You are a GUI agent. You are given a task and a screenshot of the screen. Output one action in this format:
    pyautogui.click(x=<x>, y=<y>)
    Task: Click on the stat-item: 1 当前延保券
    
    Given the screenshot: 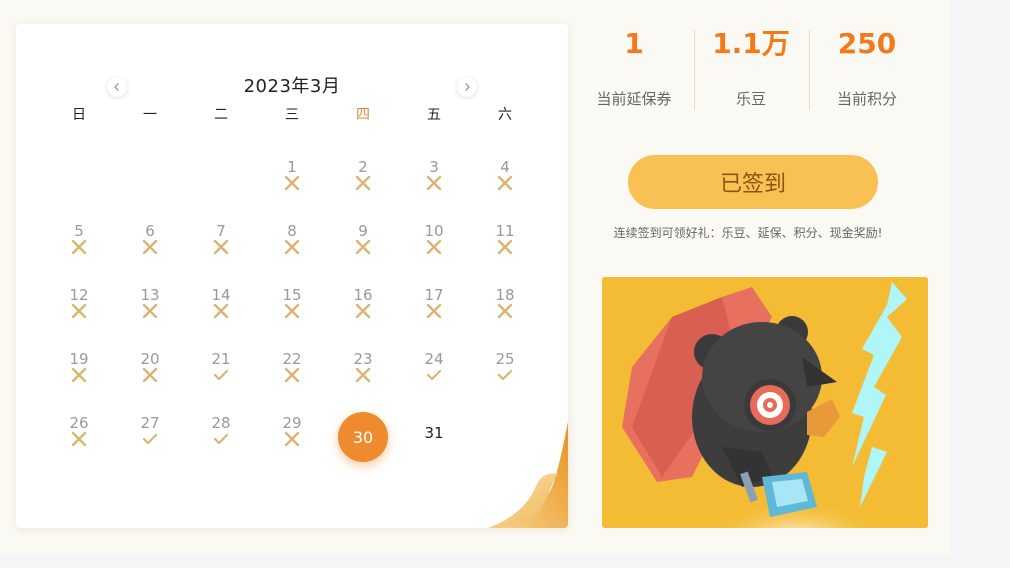 What is the action you would take?
    pyautogui.click(x=634, y=67)
    